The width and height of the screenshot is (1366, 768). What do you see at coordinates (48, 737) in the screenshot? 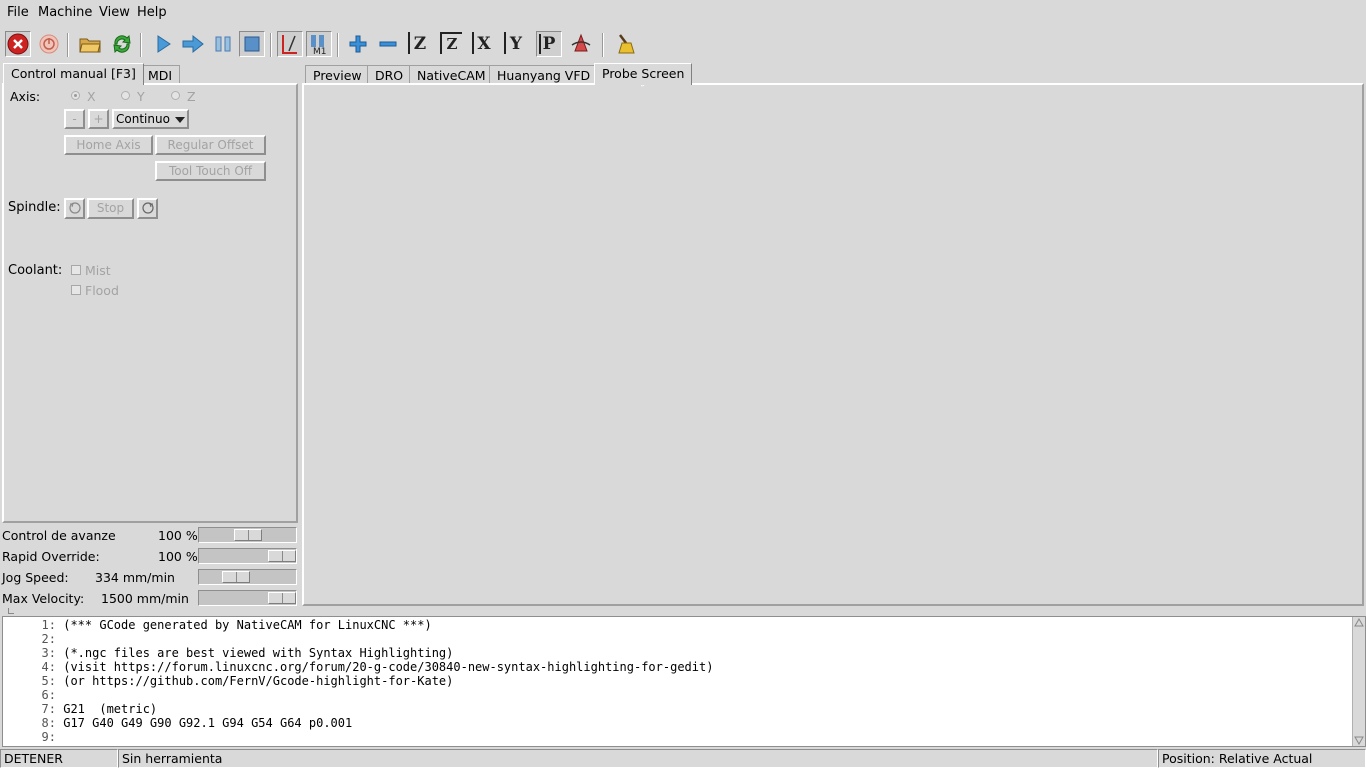
I see `code-line: 9:` at bounding box center [48, 737].